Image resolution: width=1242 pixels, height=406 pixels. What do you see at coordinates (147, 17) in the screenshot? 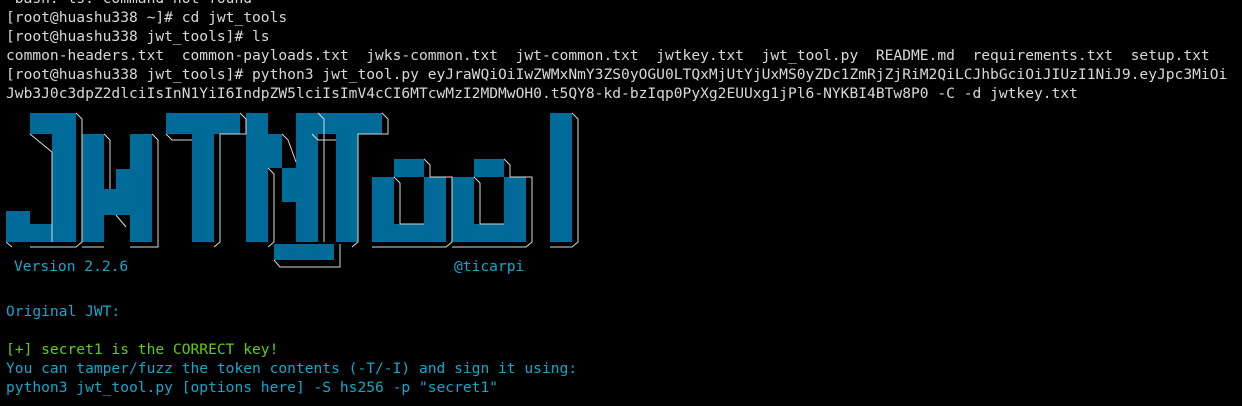
I see `terminal-line-cd: [root@huashu338 ~]# cd jwt_tools` at bounding box center [147, 17].